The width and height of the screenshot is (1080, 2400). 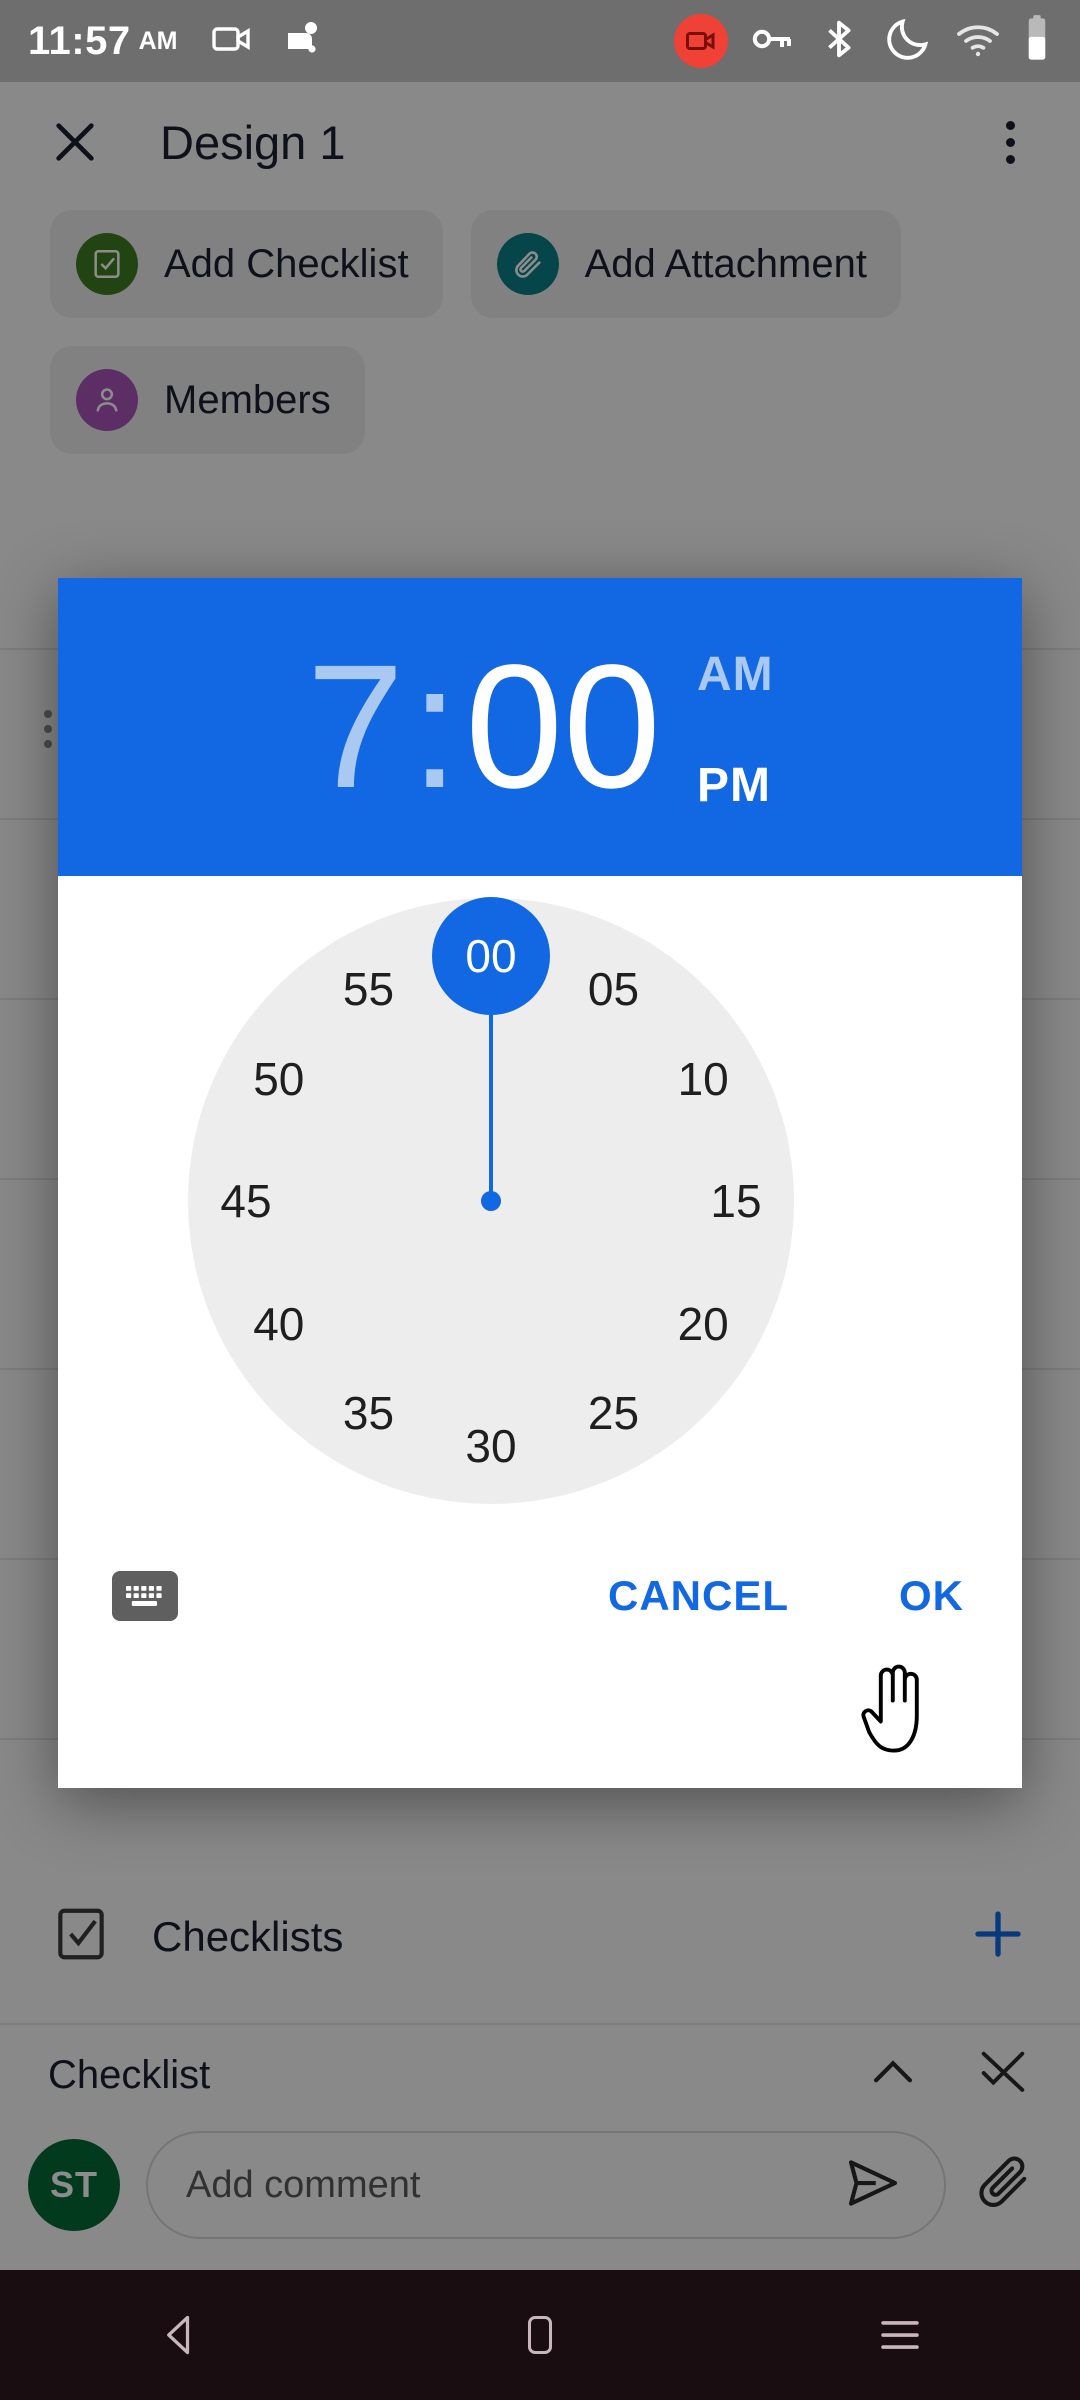 What do you see at coordinates (698, 1596) in the screenshot?
I see `cancel-button: CANCEL` at bounding box center [698, 1596].